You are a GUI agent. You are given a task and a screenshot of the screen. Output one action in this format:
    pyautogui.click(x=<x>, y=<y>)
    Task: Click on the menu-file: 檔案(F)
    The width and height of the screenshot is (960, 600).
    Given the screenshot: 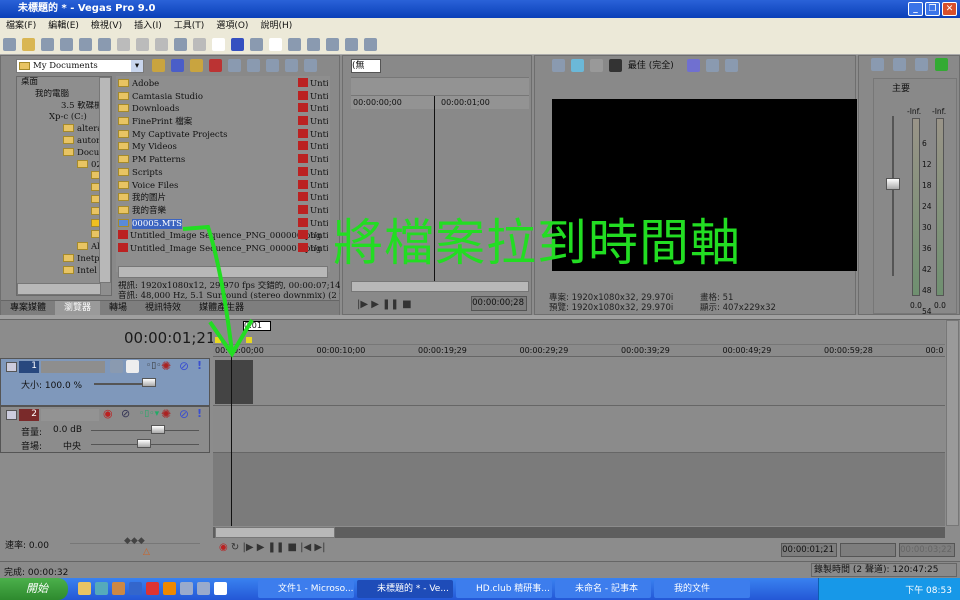 What is the action you would take?
    pyautogui.click(x=21, y=26)
    